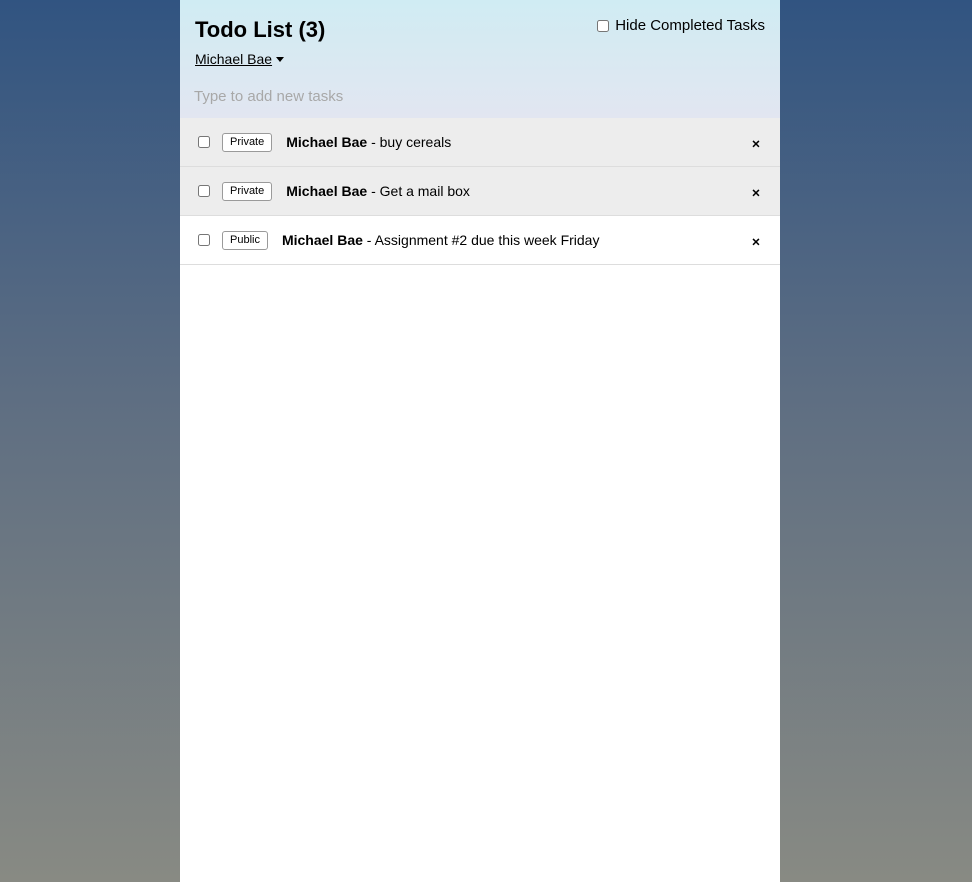 The height and width of the screenshot is (882, 972). I want to click on task-row: Private Michael Bae - Get a mail box ×, so click(480, 191).